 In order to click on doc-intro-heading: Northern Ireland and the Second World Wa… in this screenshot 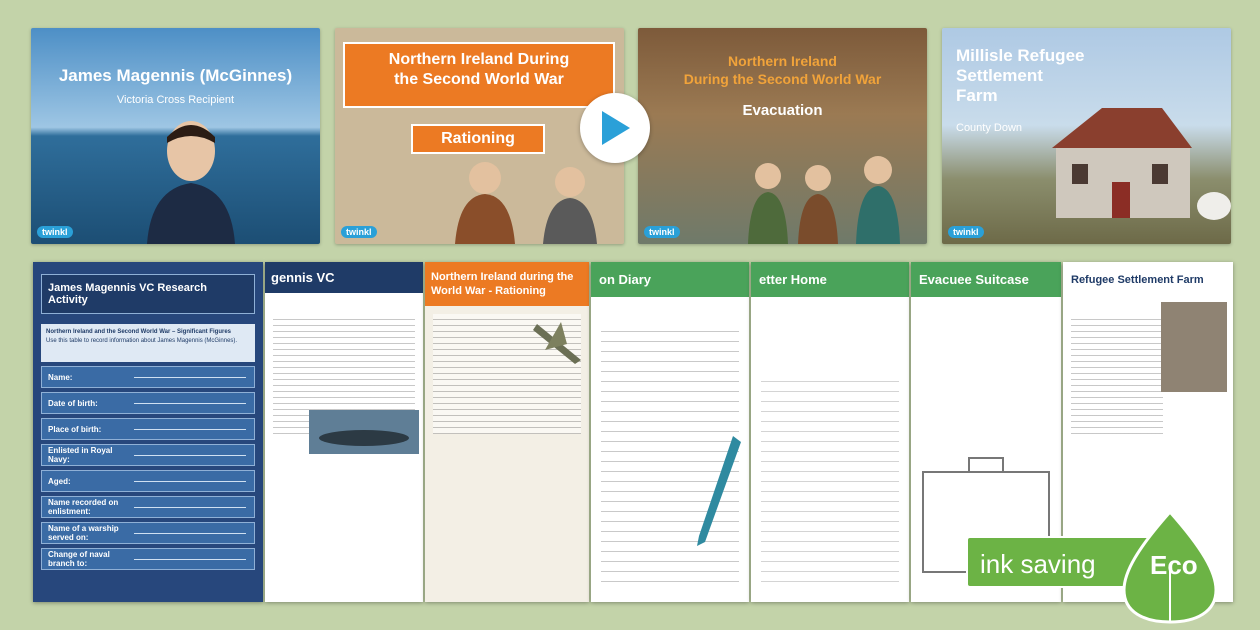, I will do `click(139, 332)`.